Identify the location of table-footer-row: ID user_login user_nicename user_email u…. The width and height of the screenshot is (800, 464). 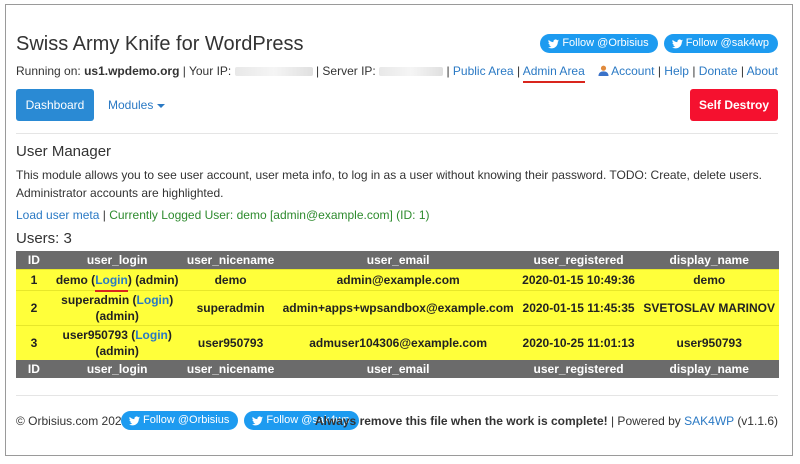
(397, 368).